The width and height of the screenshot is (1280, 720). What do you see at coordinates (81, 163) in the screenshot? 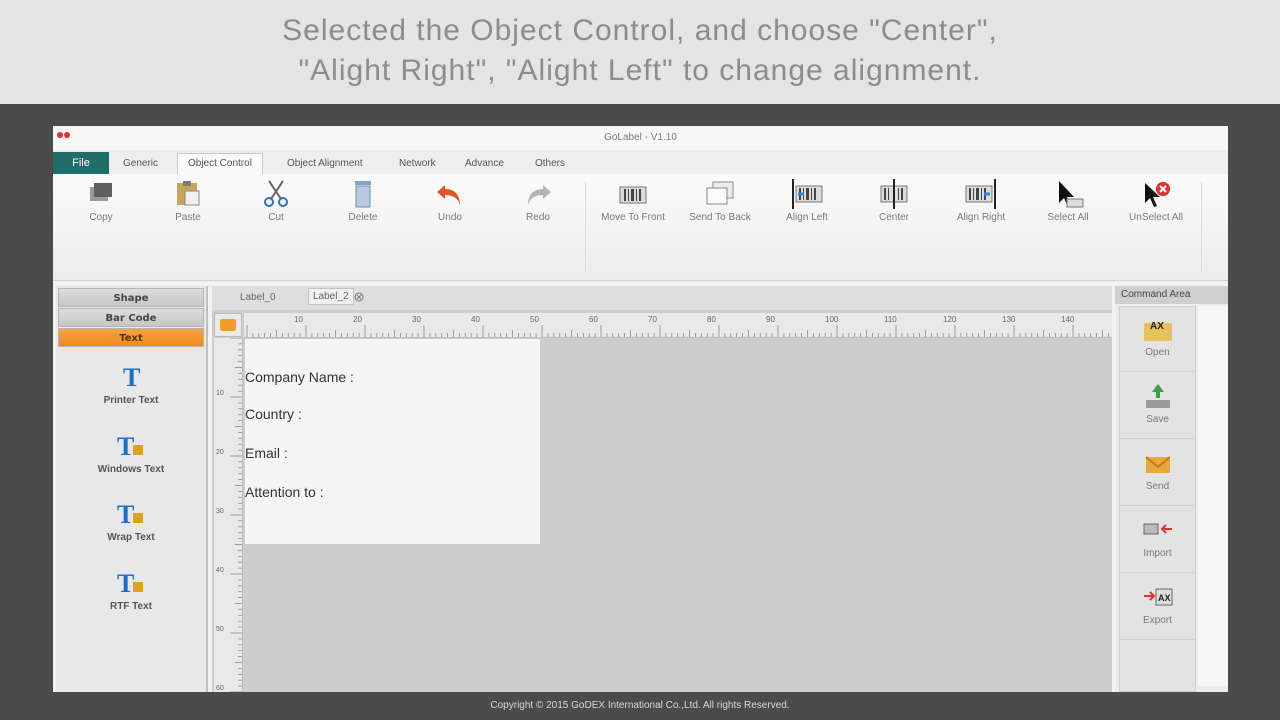
I see `file-tab: File` at bounding box center [81, 163].